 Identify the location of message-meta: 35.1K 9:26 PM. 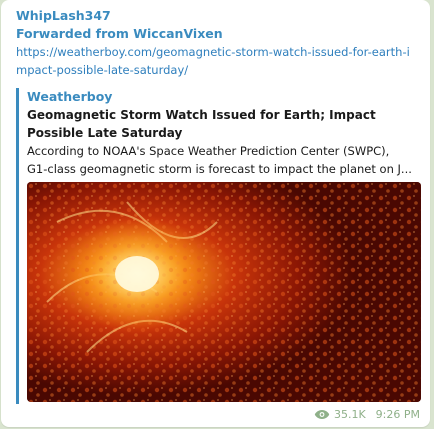
(367, 414).